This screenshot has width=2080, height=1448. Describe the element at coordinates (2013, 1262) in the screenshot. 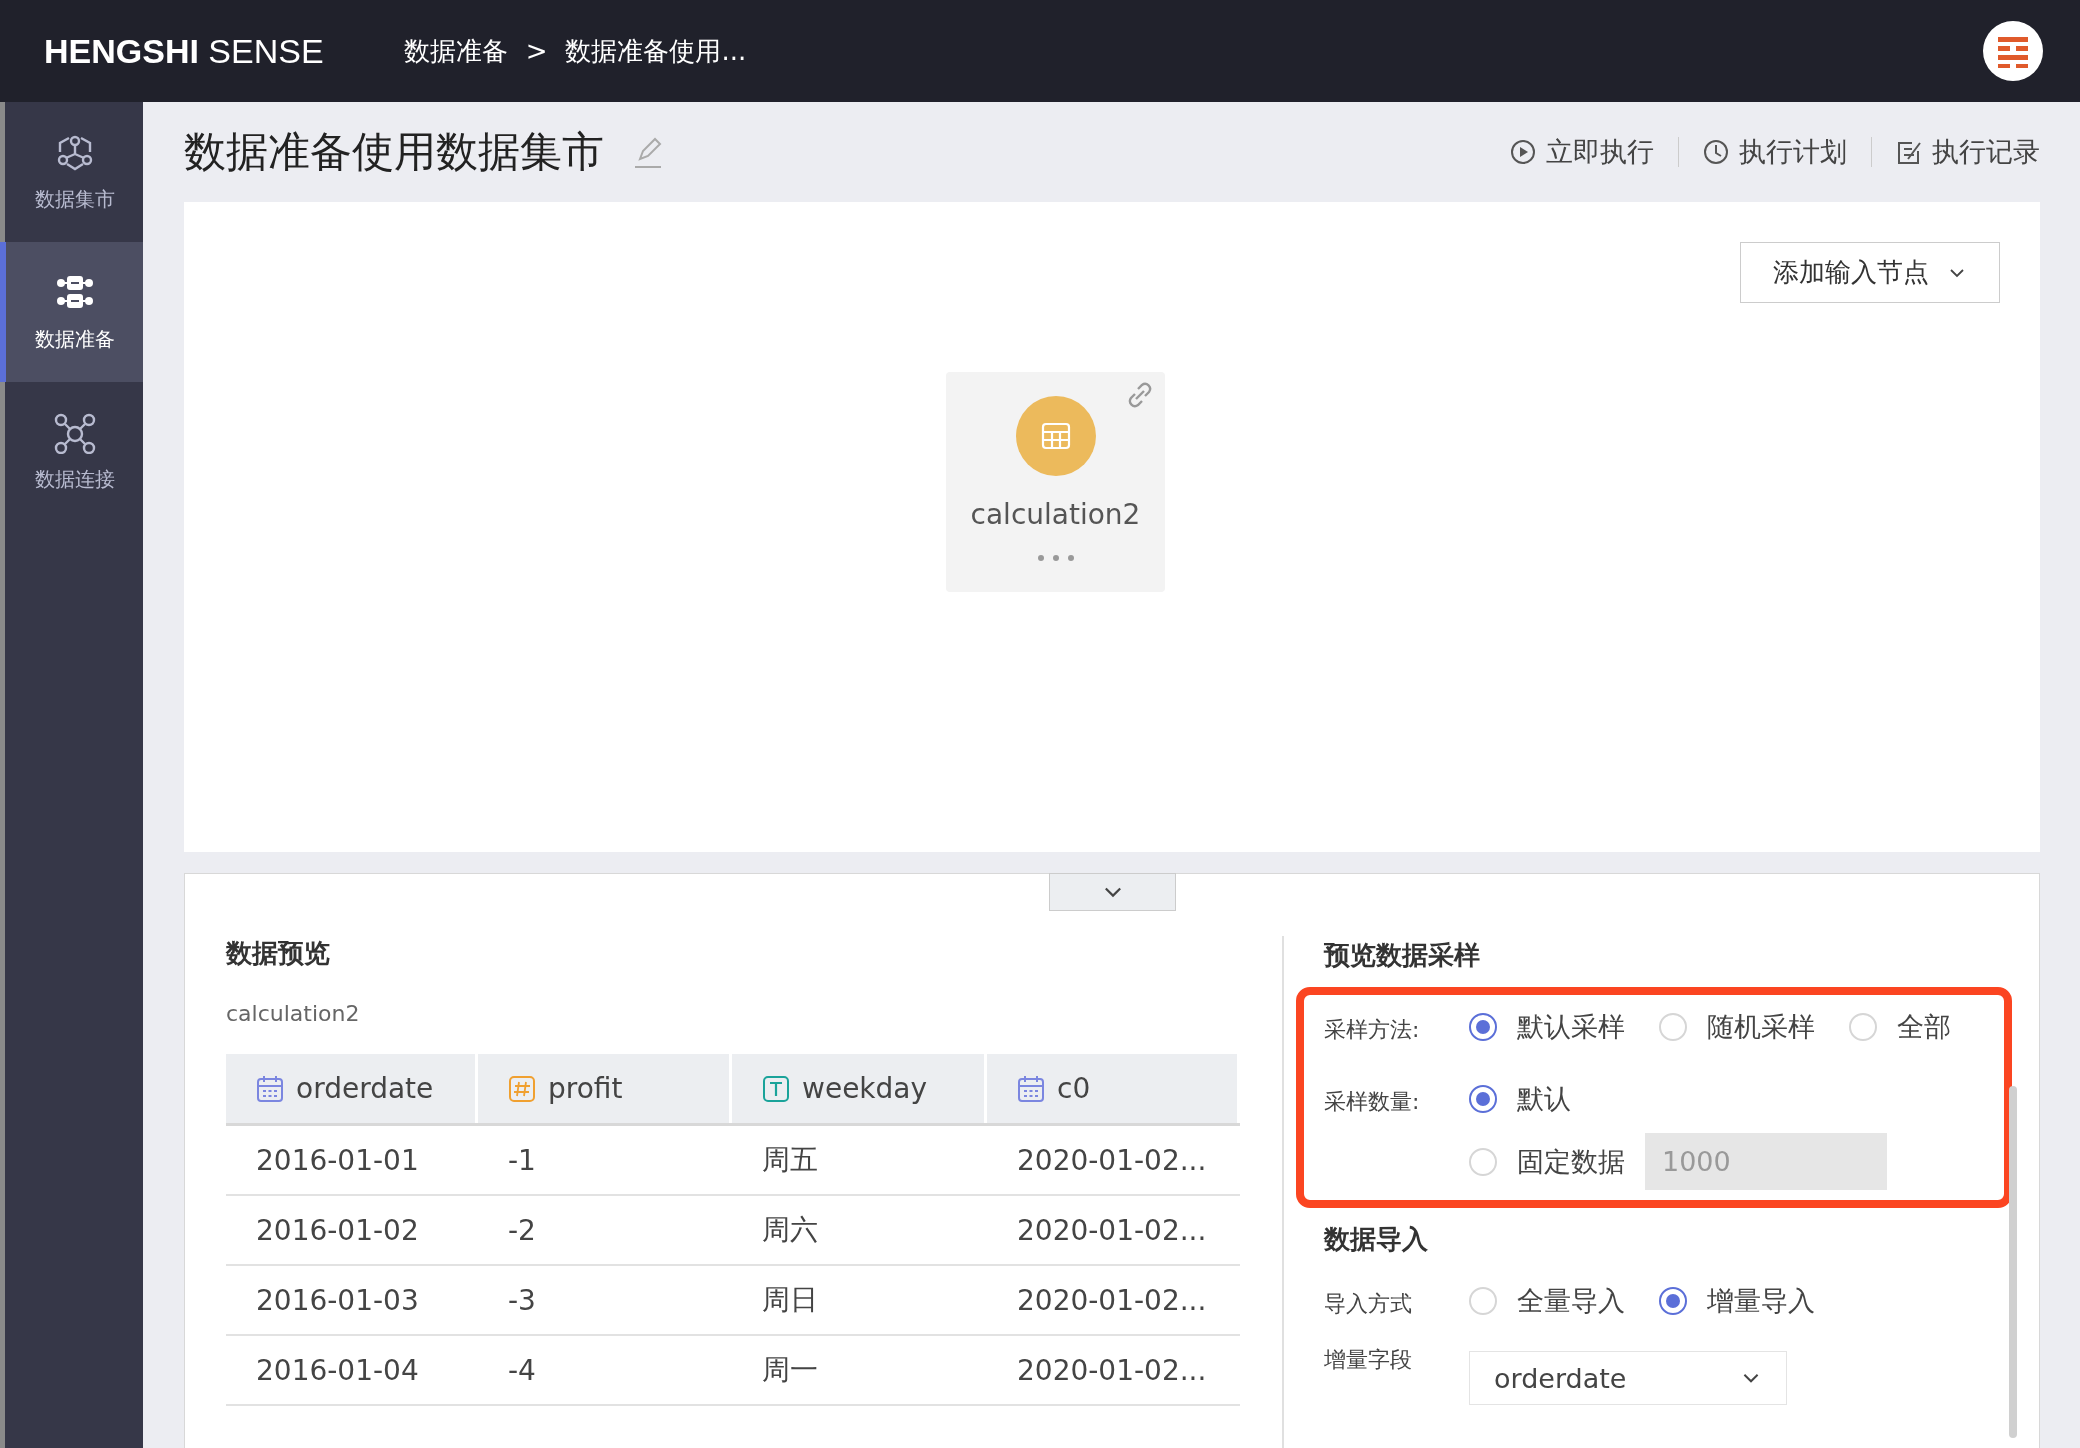

I see `scrollbar` at that location.